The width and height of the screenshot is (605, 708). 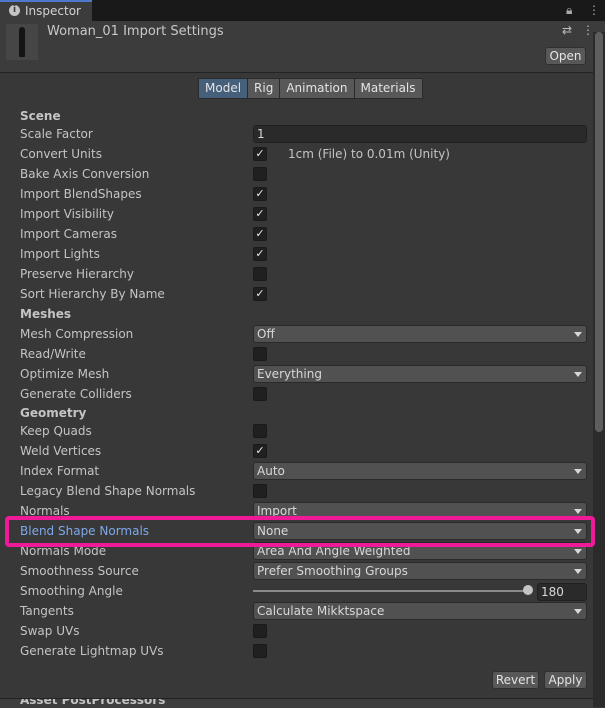 What do you see at coordinates (40, 116) in the screenshot?
I see `section-scene: Scene` at bounding box center [40, 116].